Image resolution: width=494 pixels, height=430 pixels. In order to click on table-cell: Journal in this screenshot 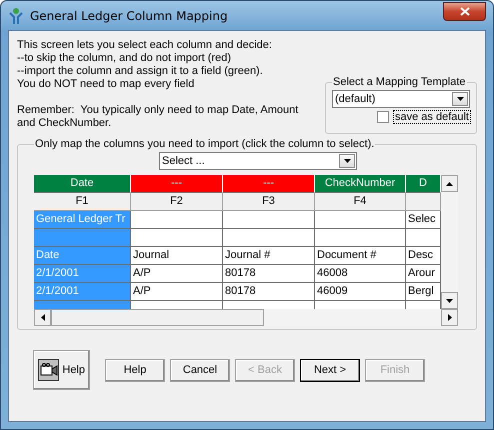, I will do `click(177, 256)`.